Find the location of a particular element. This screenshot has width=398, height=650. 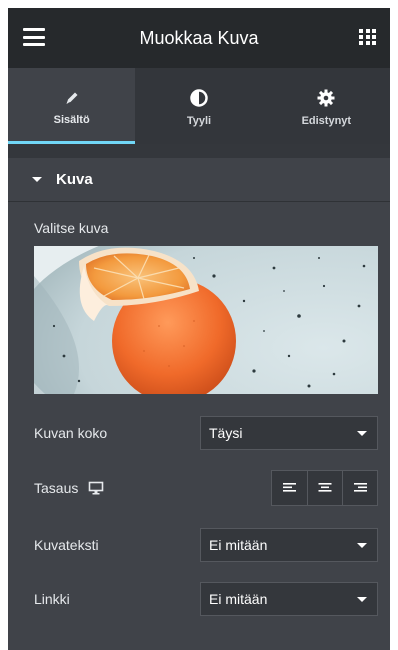

section-header-image: Kuva is located at coordinates (199, 180).